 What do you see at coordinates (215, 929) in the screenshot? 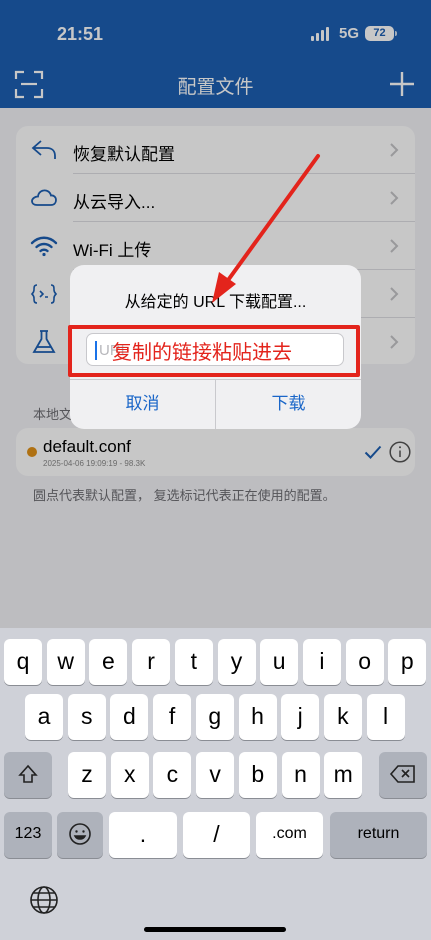
I see `home-indicator` at bounding box center [215, 929].